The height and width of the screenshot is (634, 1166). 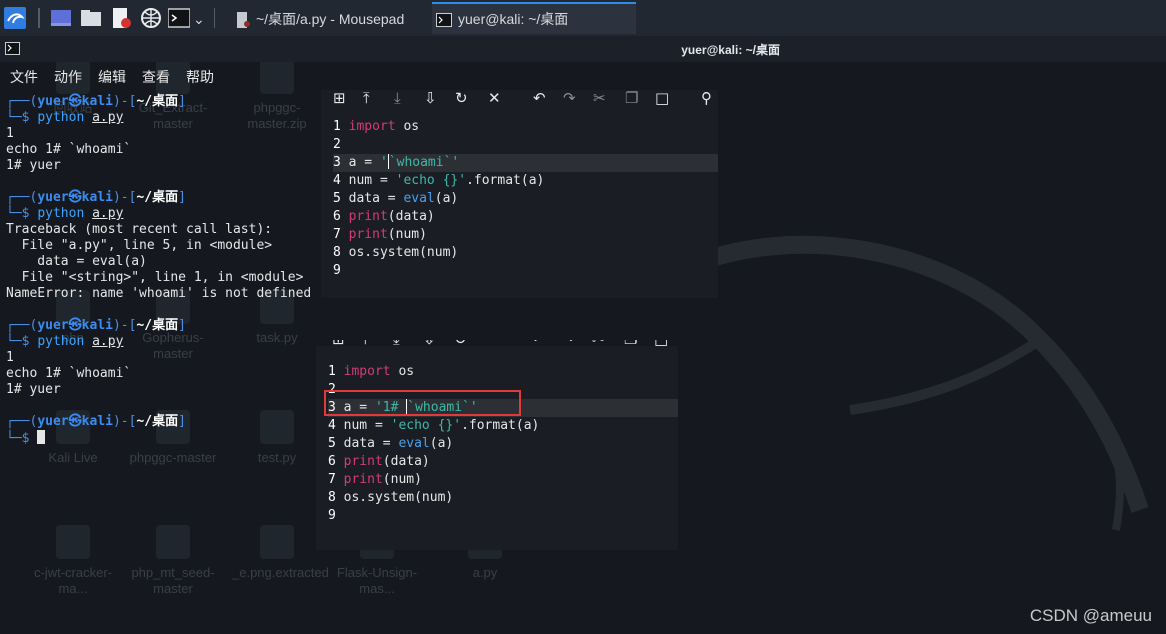 I want to click on code-text: .format(a), so click(x=505, y=180).